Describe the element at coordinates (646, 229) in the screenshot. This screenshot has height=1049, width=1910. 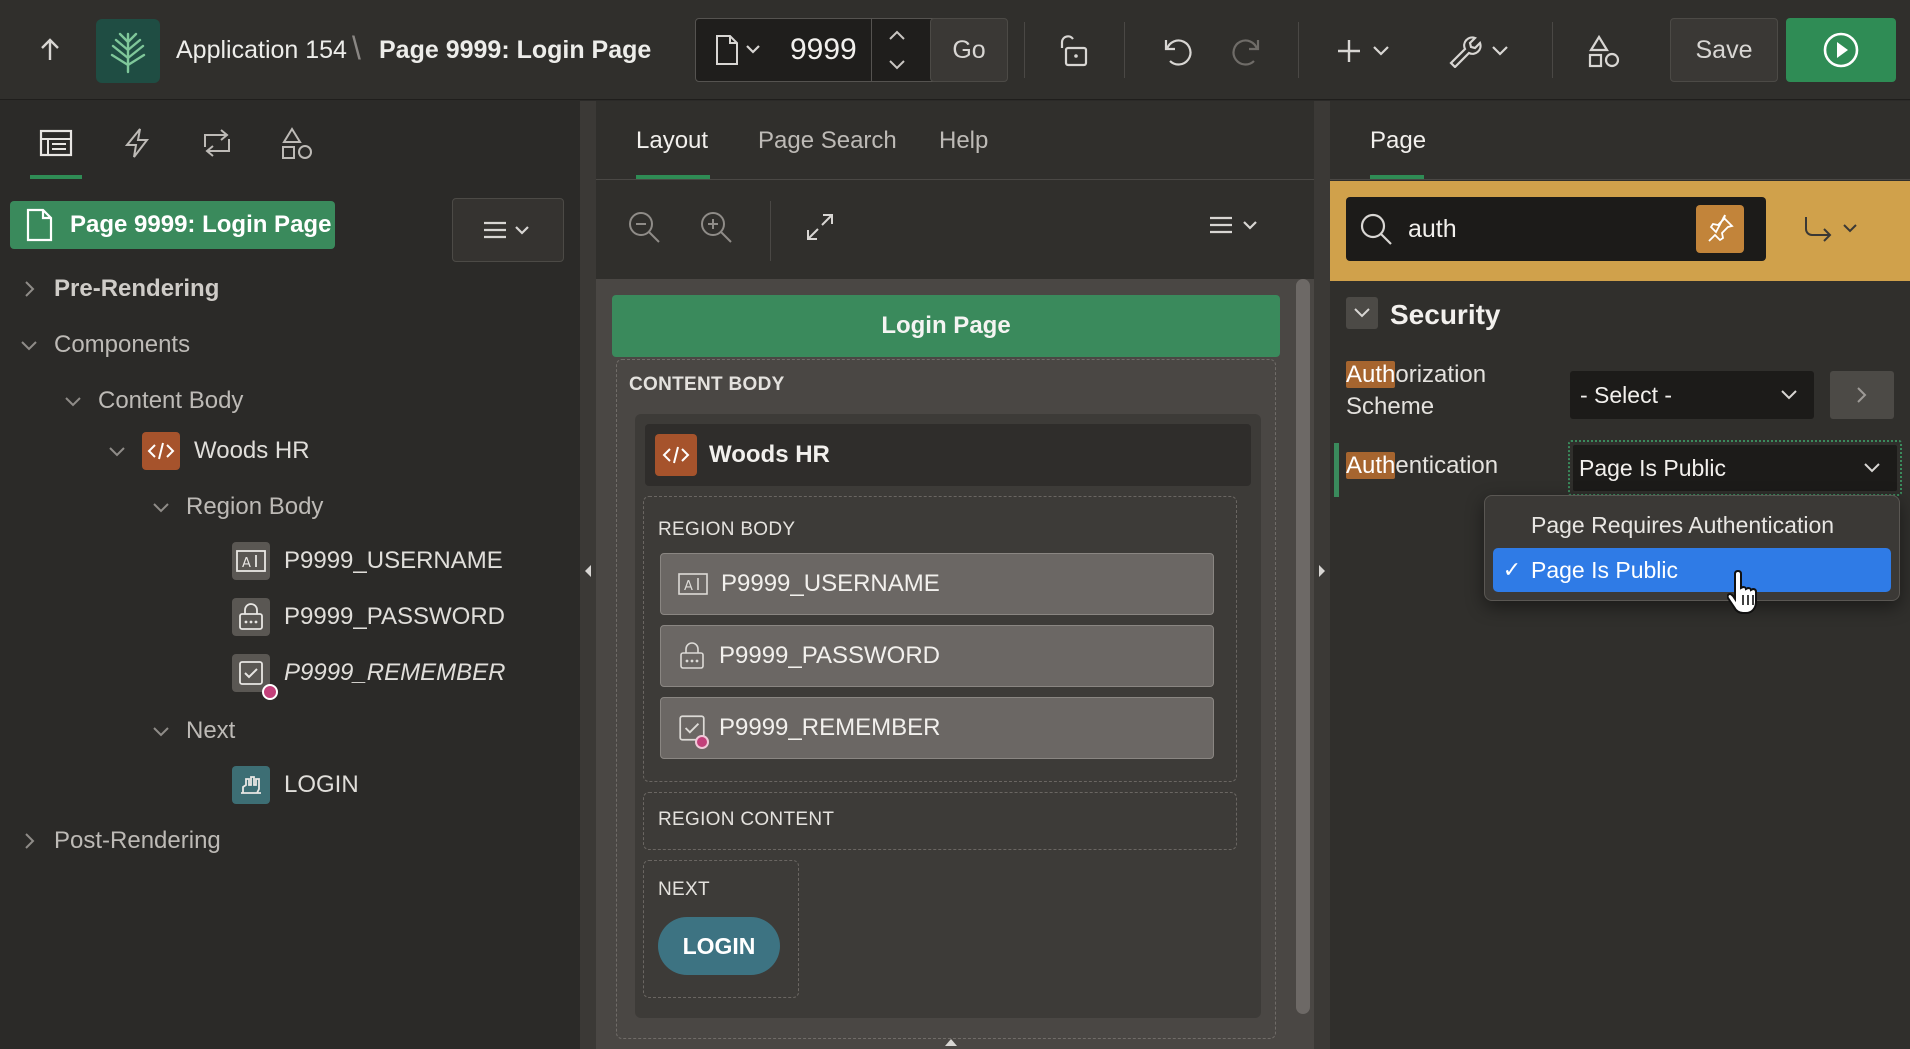
I see `zoom-out-icon` at that location.